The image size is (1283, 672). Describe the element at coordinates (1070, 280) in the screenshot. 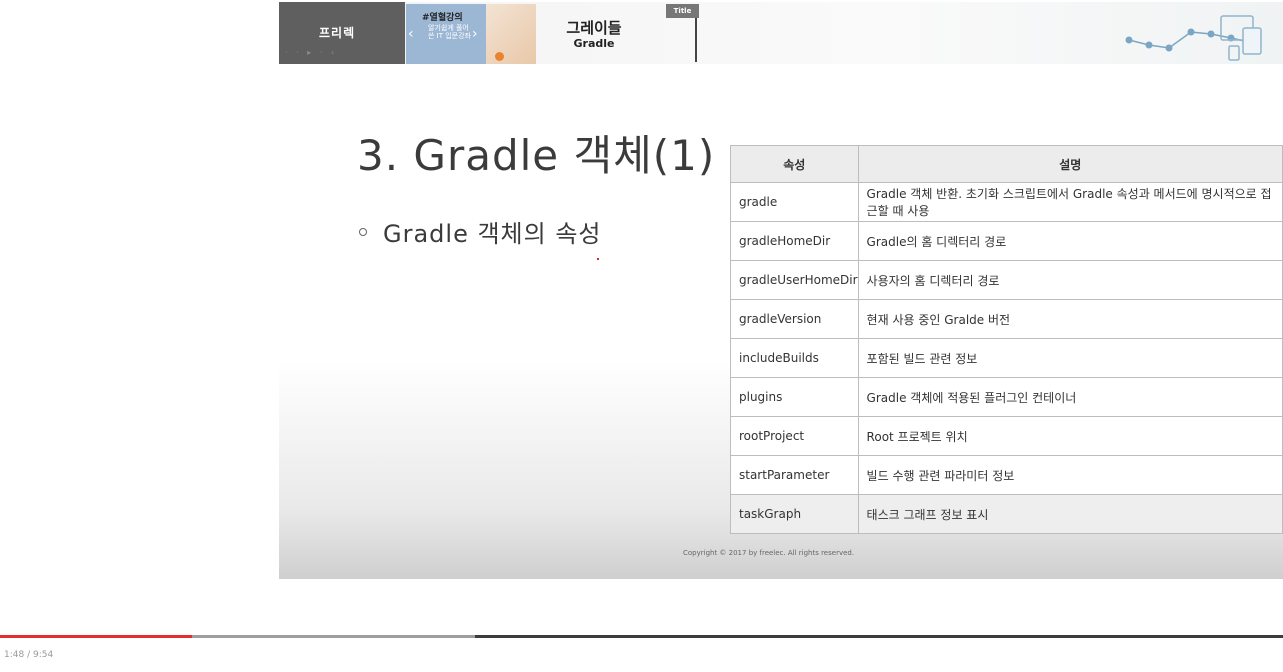

I see `description-cell: 사용자의 홈 디렉터리 경로` at that location.